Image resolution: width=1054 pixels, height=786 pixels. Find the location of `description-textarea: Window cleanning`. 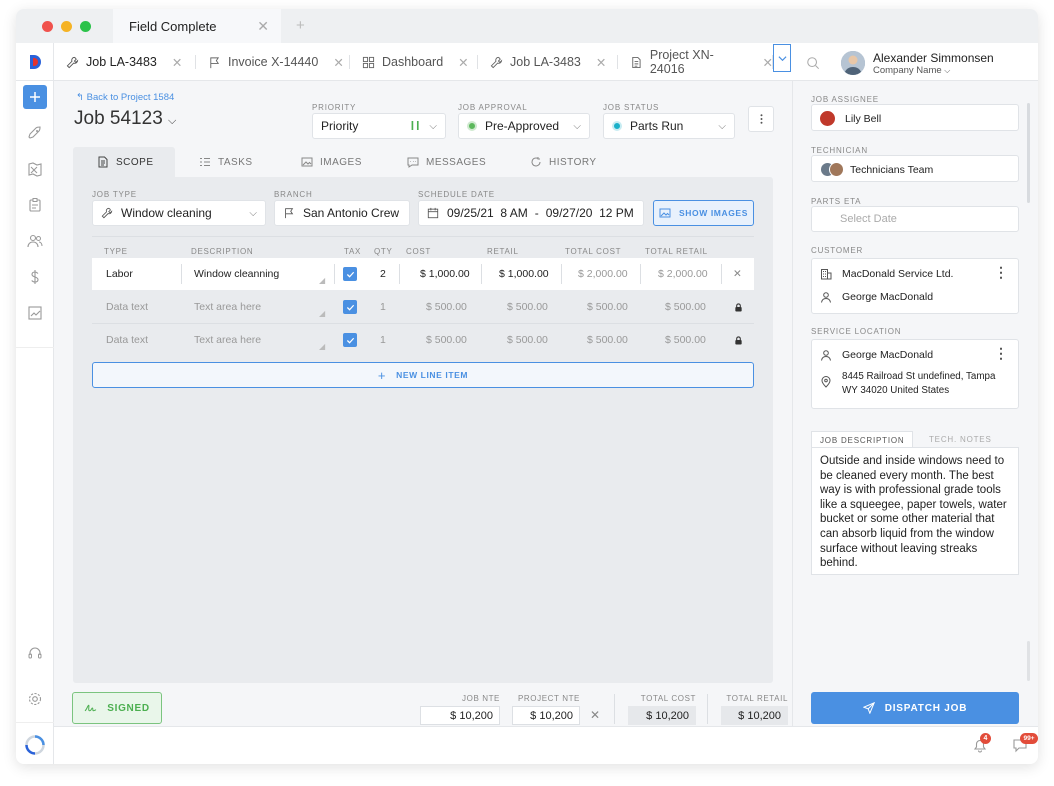

description-textarea: Window cleanning is located at coordinates (236, 274).